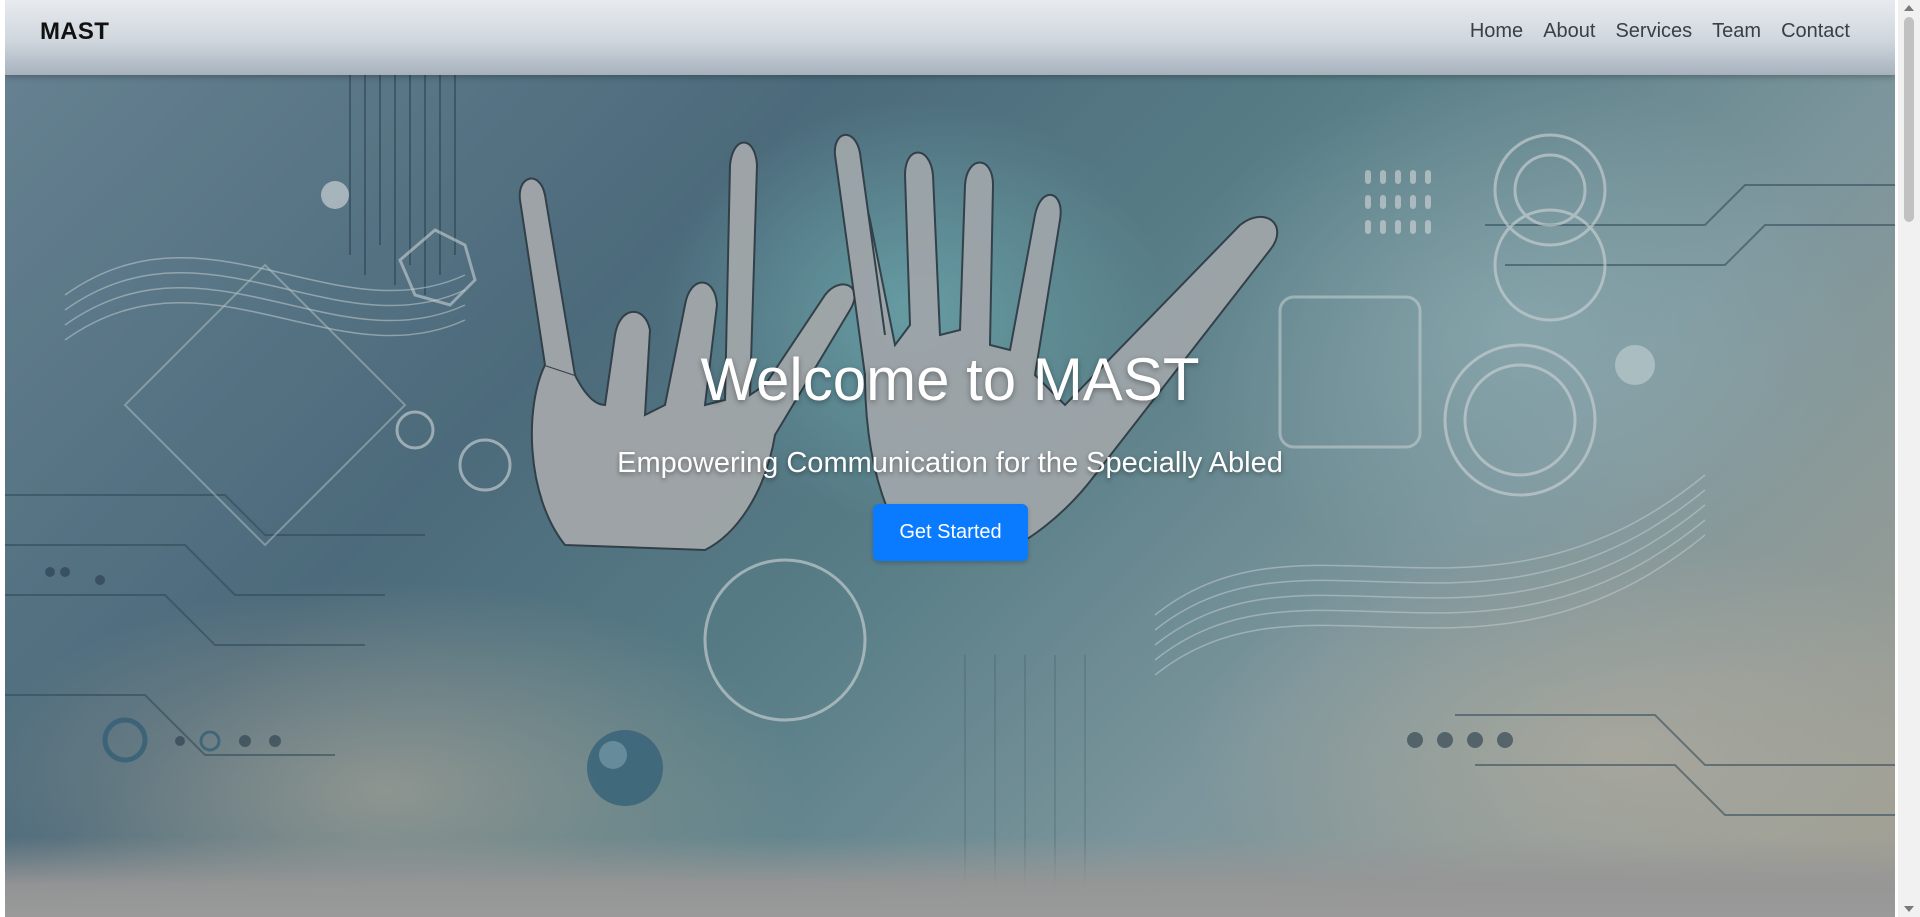 The height and width of the screenshot is (917, 1920). What do you see at coordinates (1909, 909) in the screenshot?
I see `scroll-down-arrow-icon` at bounding box center [1909, 909].